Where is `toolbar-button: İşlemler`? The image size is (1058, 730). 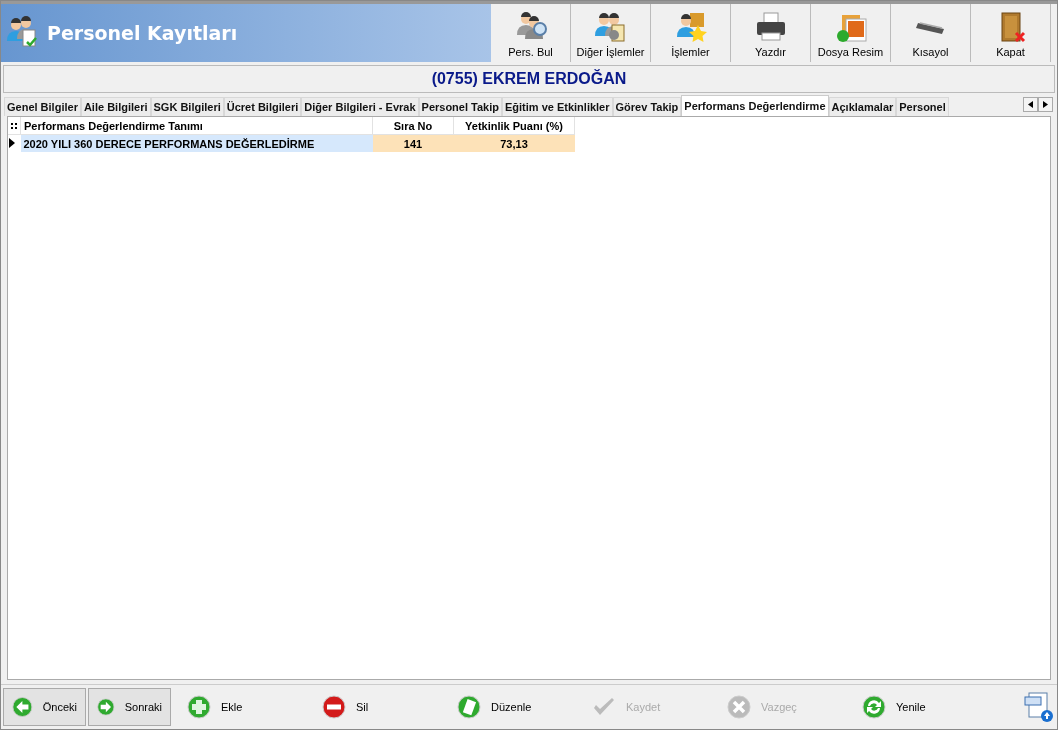 toolbar-button: İşlemler is located at coordinates (691, 33).